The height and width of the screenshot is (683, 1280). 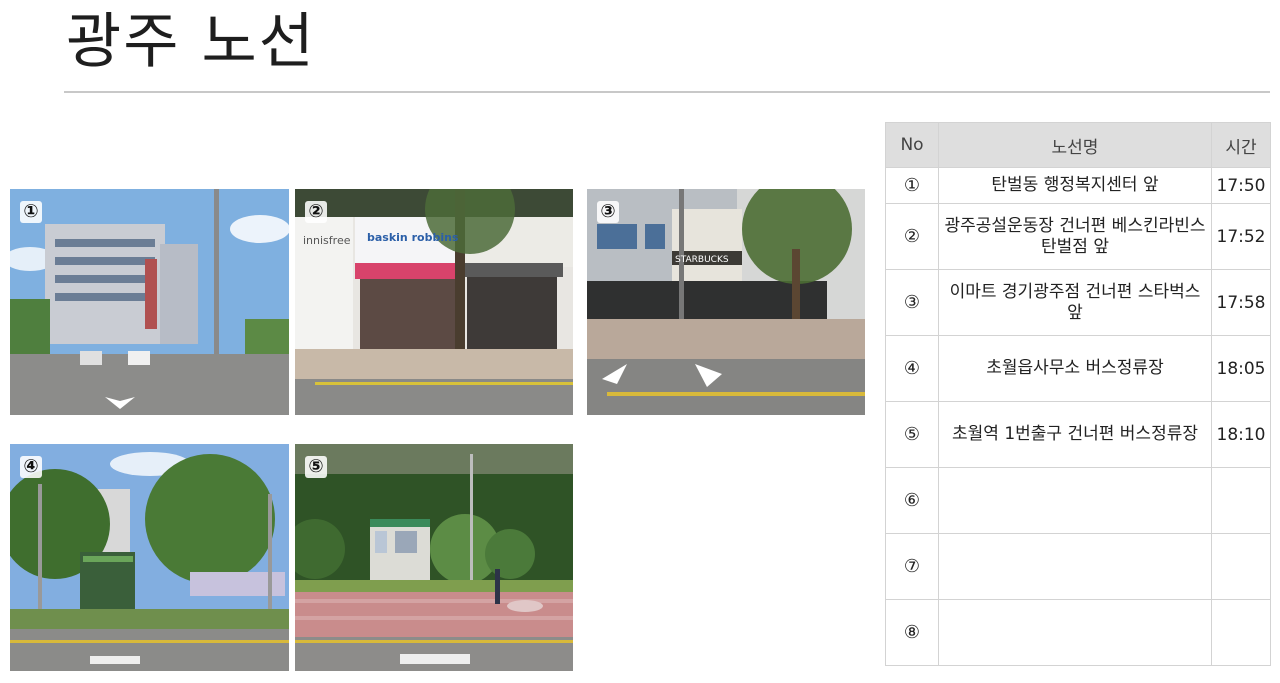 What do you see at coordinates (149, 302) in the screenshot?
I see `stop-photo-1: ①` at bounding box center [149, 302].